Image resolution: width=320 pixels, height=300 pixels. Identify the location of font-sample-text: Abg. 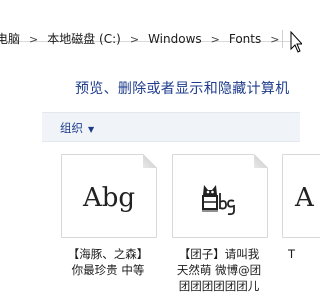
(109, 198).